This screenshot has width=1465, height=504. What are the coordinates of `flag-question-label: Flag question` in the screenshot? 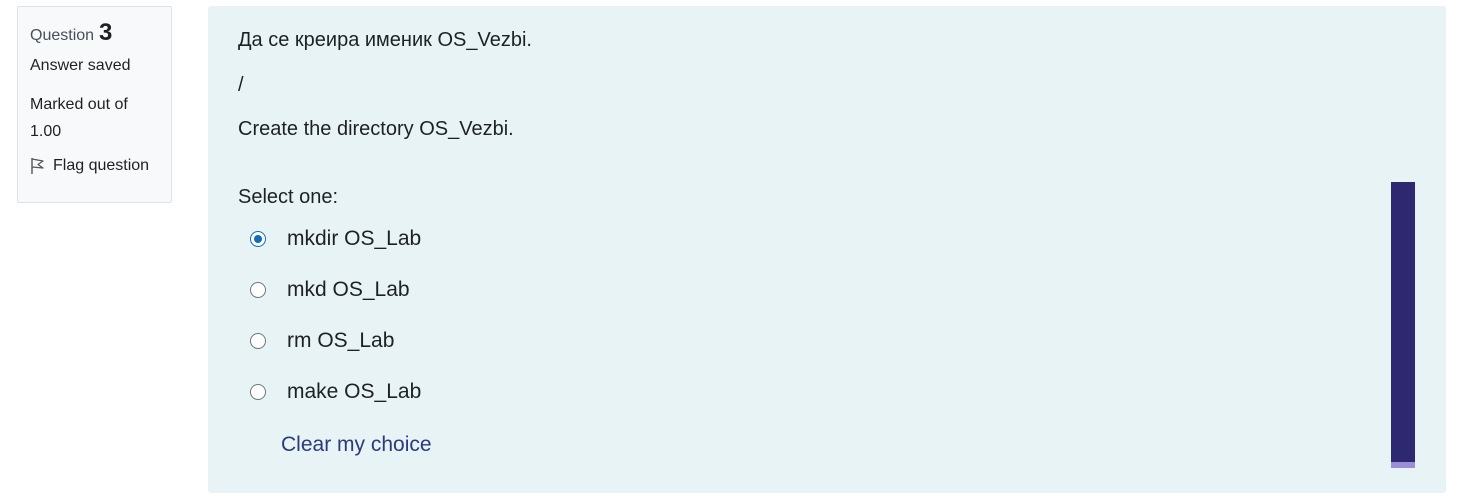 It's located at (101, 165).